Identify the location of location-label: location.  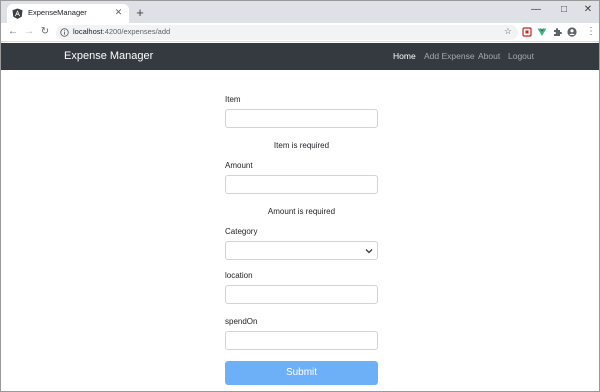
(239, 275).